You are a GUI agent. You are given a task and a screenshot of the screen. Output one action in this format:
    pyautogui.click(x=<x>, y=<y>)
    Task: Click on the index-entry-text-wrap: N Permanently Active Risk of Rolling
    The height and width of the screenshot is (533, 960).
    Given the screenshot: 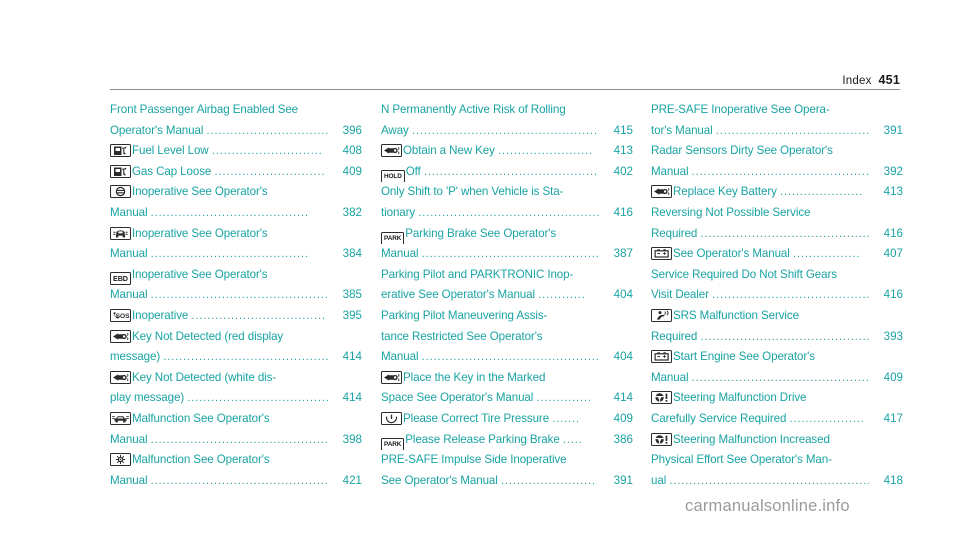 What is the action you would take?
    pyautogui.click(x=473, y=109)
    